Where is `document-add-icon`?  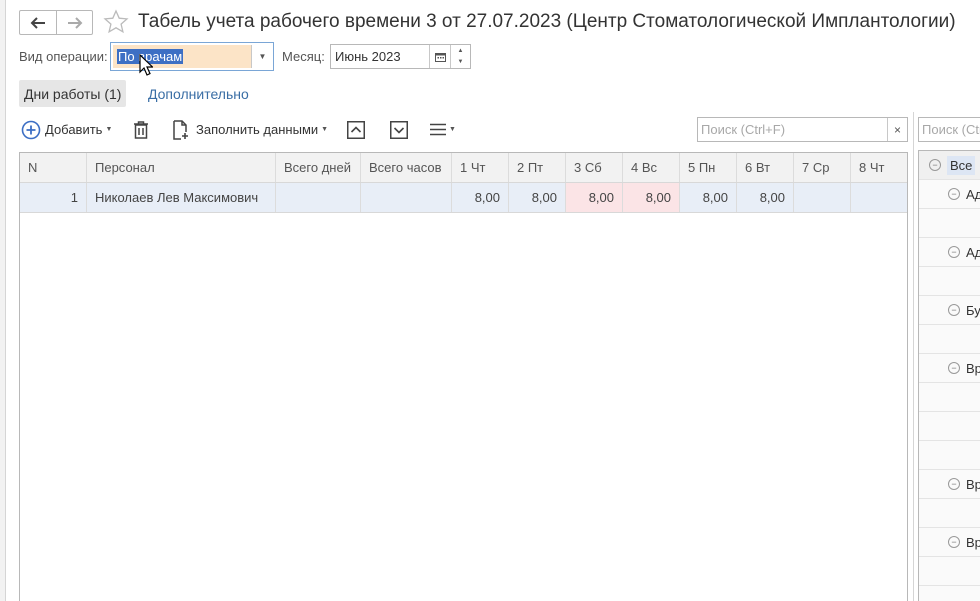 document-add-icon is located at coordinates (180, 129).